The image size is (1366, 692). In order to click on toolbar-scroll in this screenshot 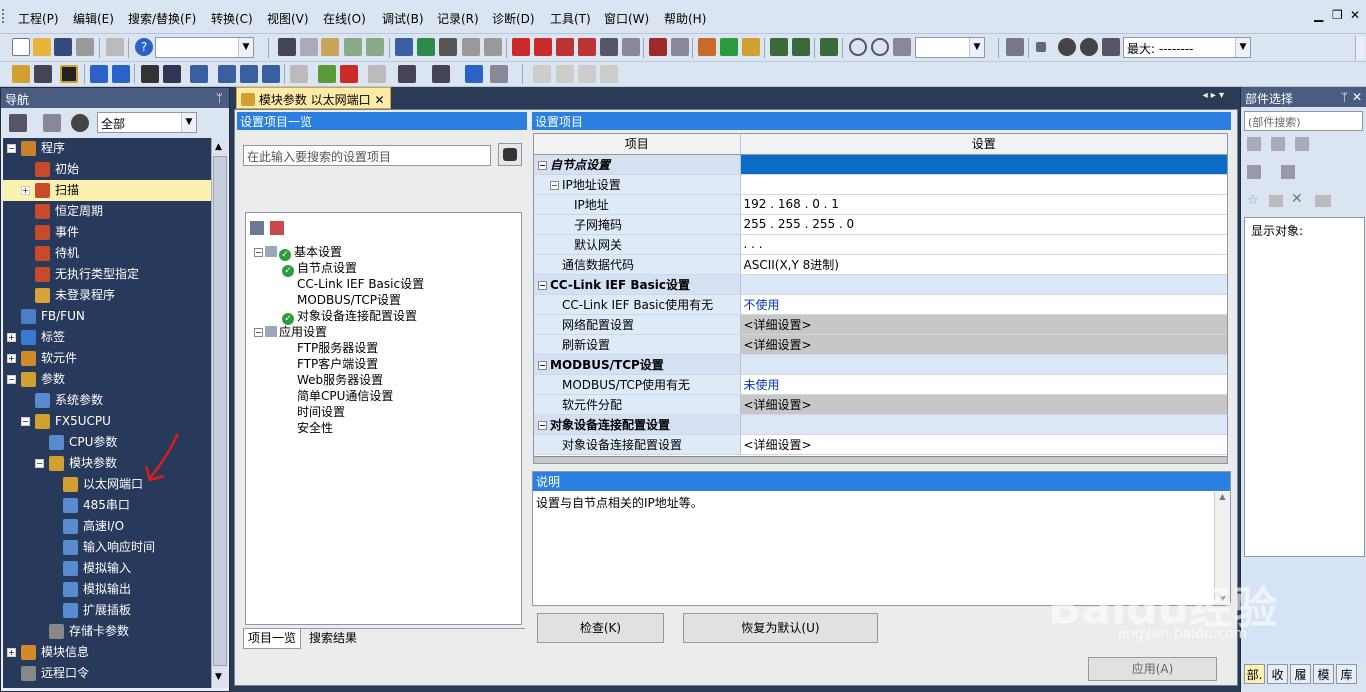, I will do `click(1360, 48)`.